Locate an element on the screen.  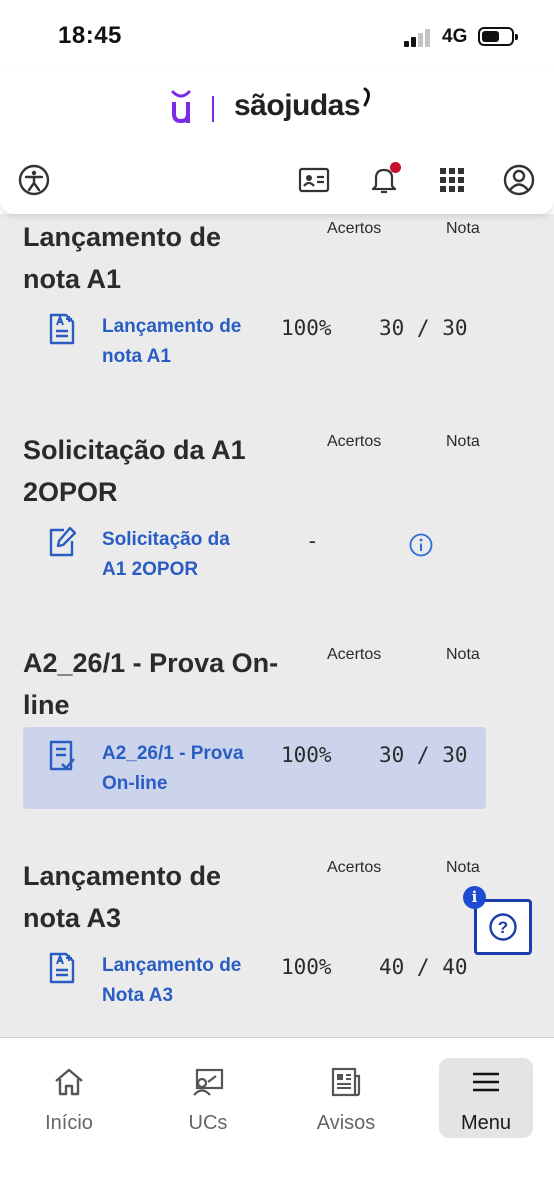
status-bar: 18:45 4G is located at coordinates (277, 36).